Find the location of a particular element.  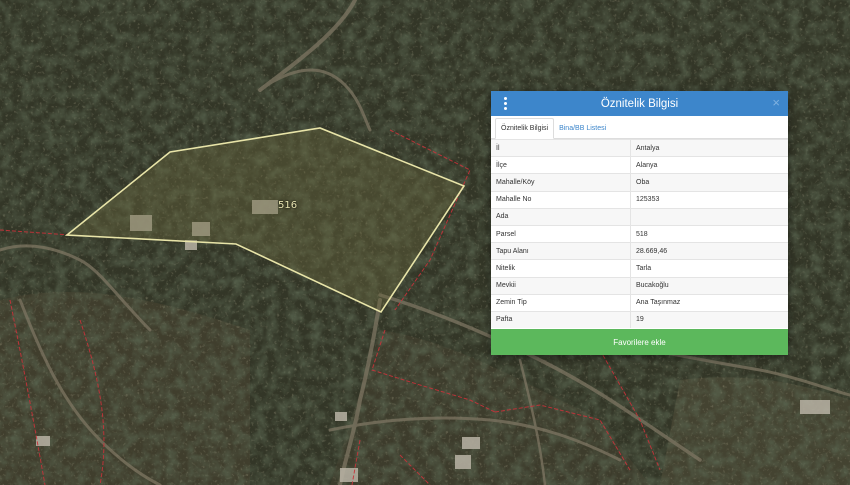

attr-value: Alanya is located at coordinates (709, 165).